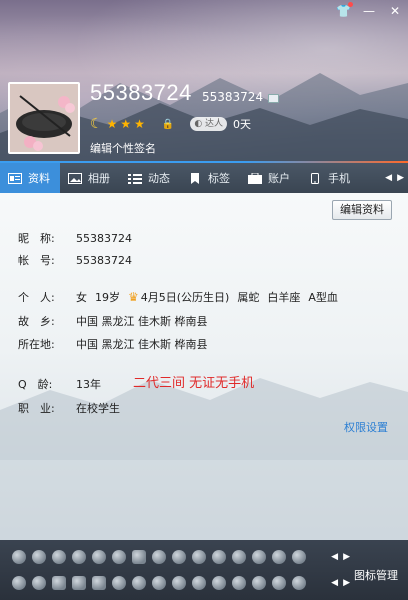 The width and height of the screenshot is (408, 600). Describe the element at coordinates (350, 4) in the screenshot. I see `notification-dot` at that location.